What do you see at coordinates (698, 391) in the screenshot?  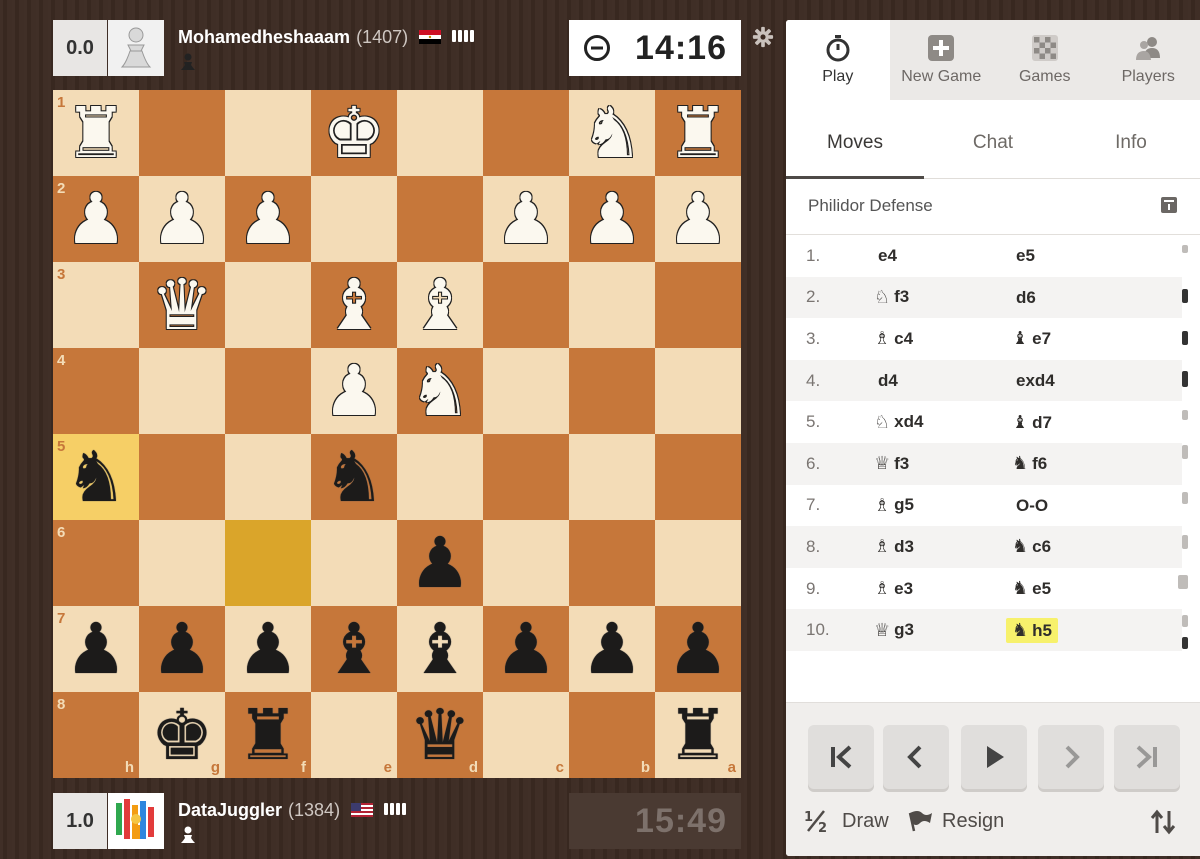 I see `square-a4` at bounding box center [698, 391].